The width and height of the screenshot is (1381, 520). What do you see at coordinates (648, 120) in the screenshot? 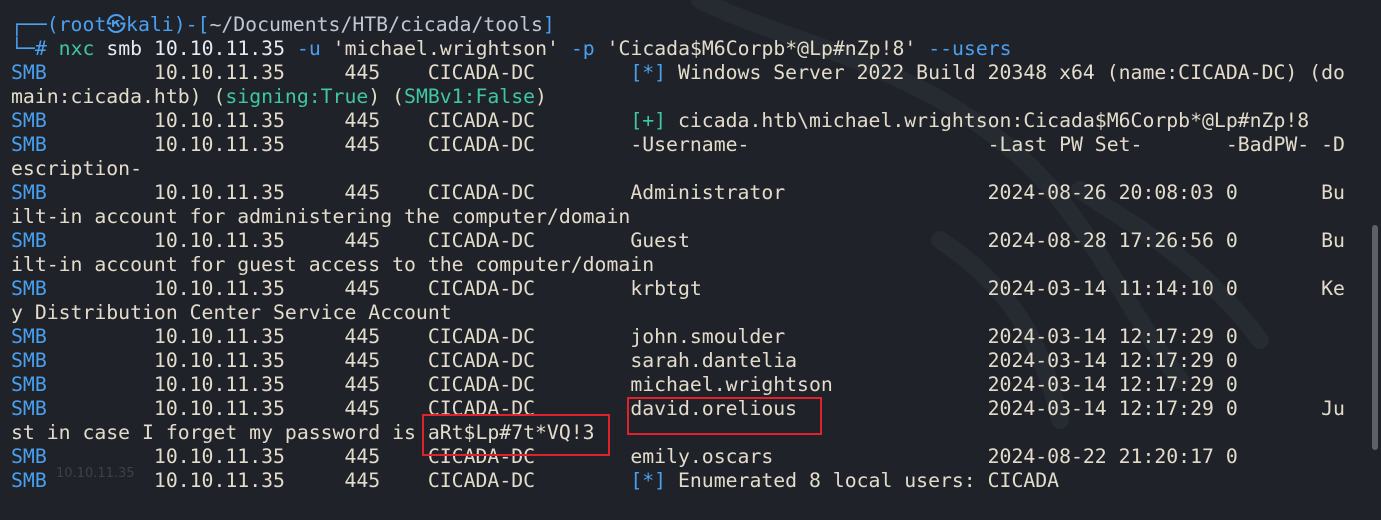
I see `auth-tag: [+]` at bounding box center [648, 120].